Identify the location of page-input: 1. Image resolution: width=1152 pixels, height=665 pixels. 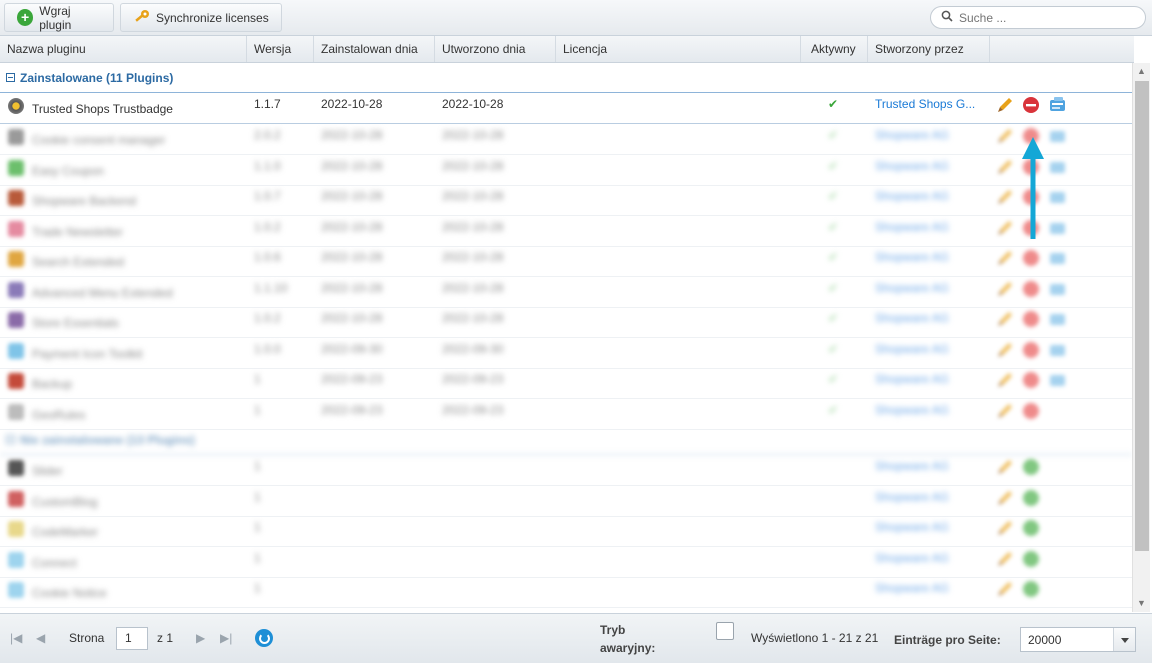
(132, 638).